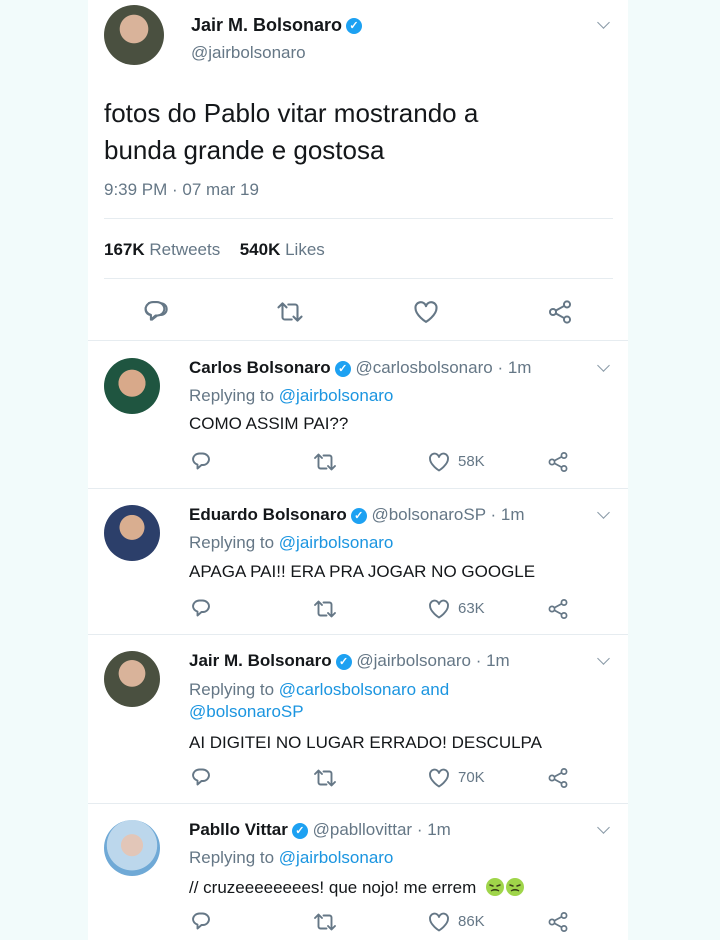 The width and height of the screenshot is (720, 940). I want to click on reply-text: COMO ASSIM PAI??, so click(269, 423).